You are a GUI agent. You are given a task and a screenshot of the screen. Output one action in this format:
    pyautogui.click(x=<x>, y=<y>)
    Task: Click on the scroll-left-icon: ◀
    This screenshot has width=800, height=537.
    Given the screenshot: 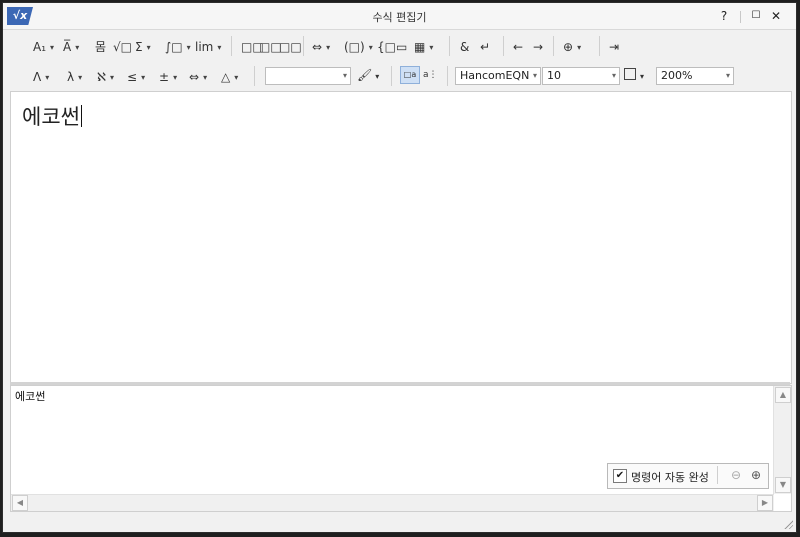 What is the action you would take?
    pyautogui.click(x=20, y=503)
    